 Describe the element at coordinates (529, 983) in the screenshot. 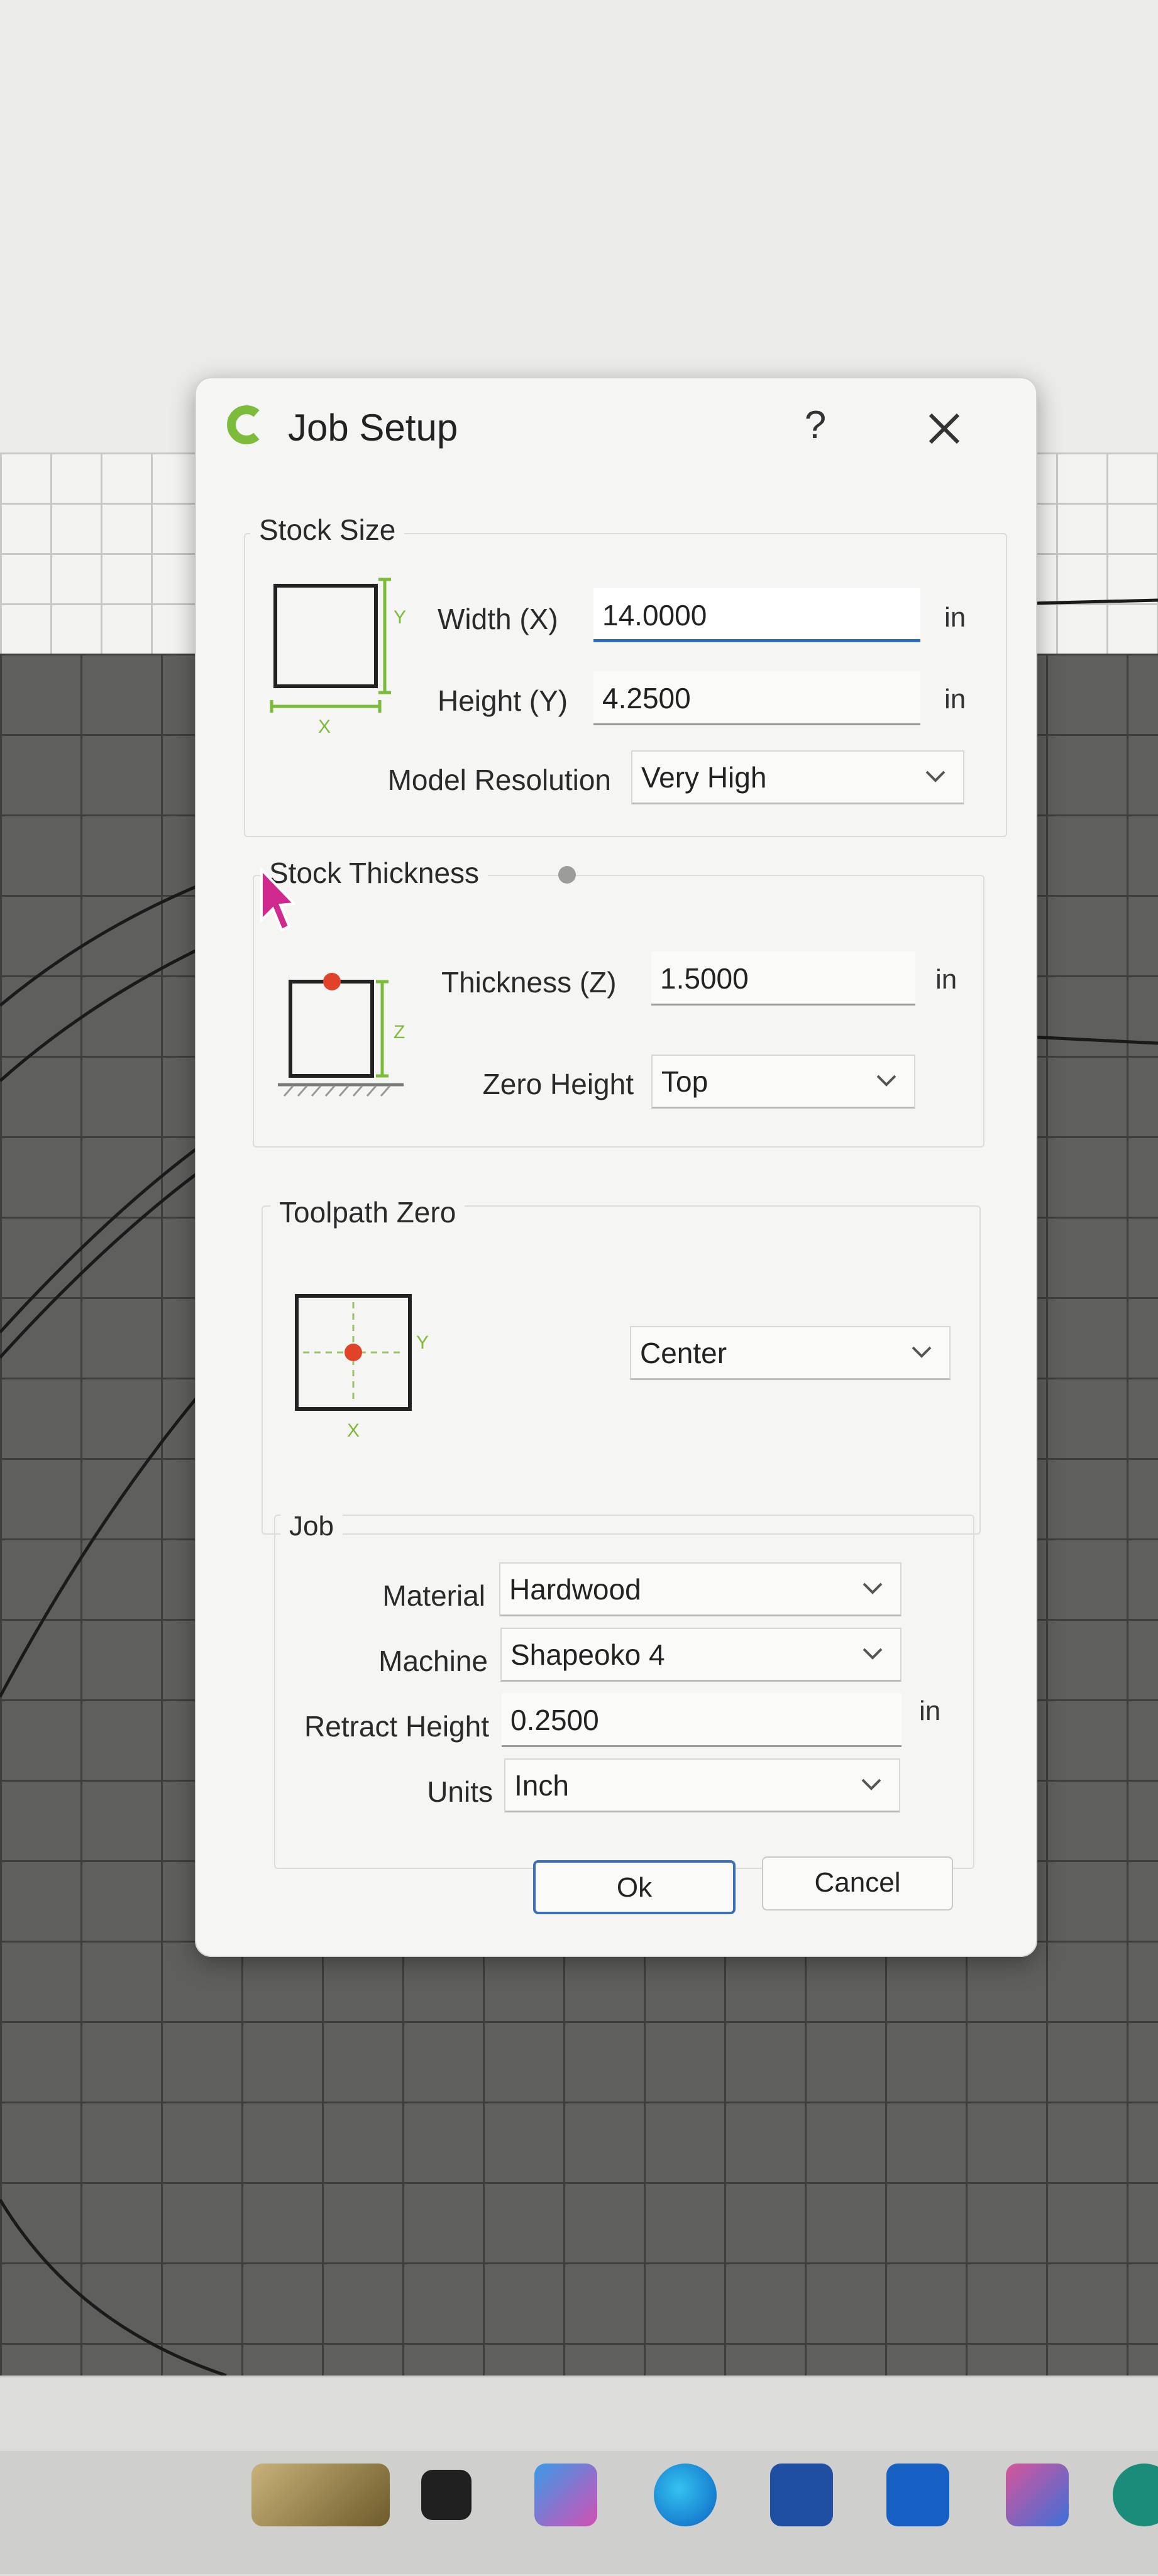

I see `thickness-label: Thickness (Z)` at that location.